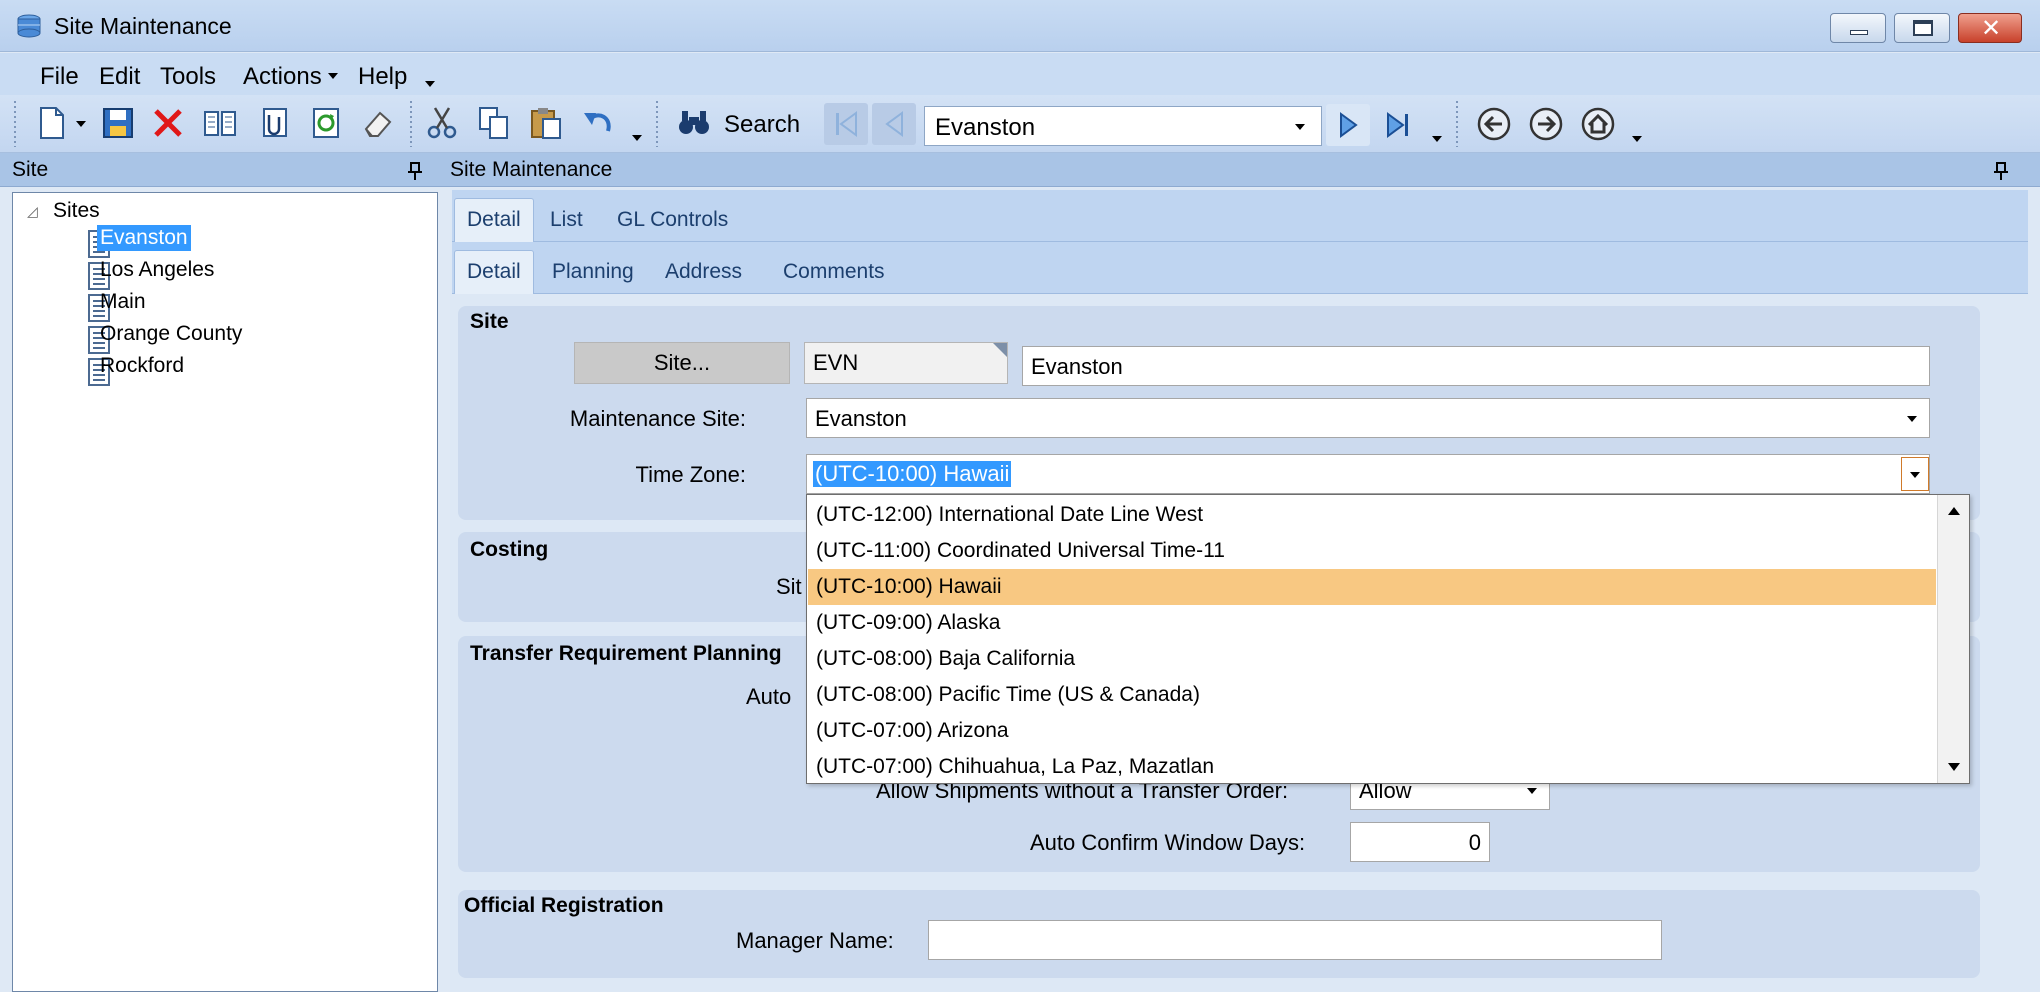 The height and width of the screenshot is (992, 2040). Describe the element at coordinates (546, 123) in the screenshot. I see `paste-icon` at that location.